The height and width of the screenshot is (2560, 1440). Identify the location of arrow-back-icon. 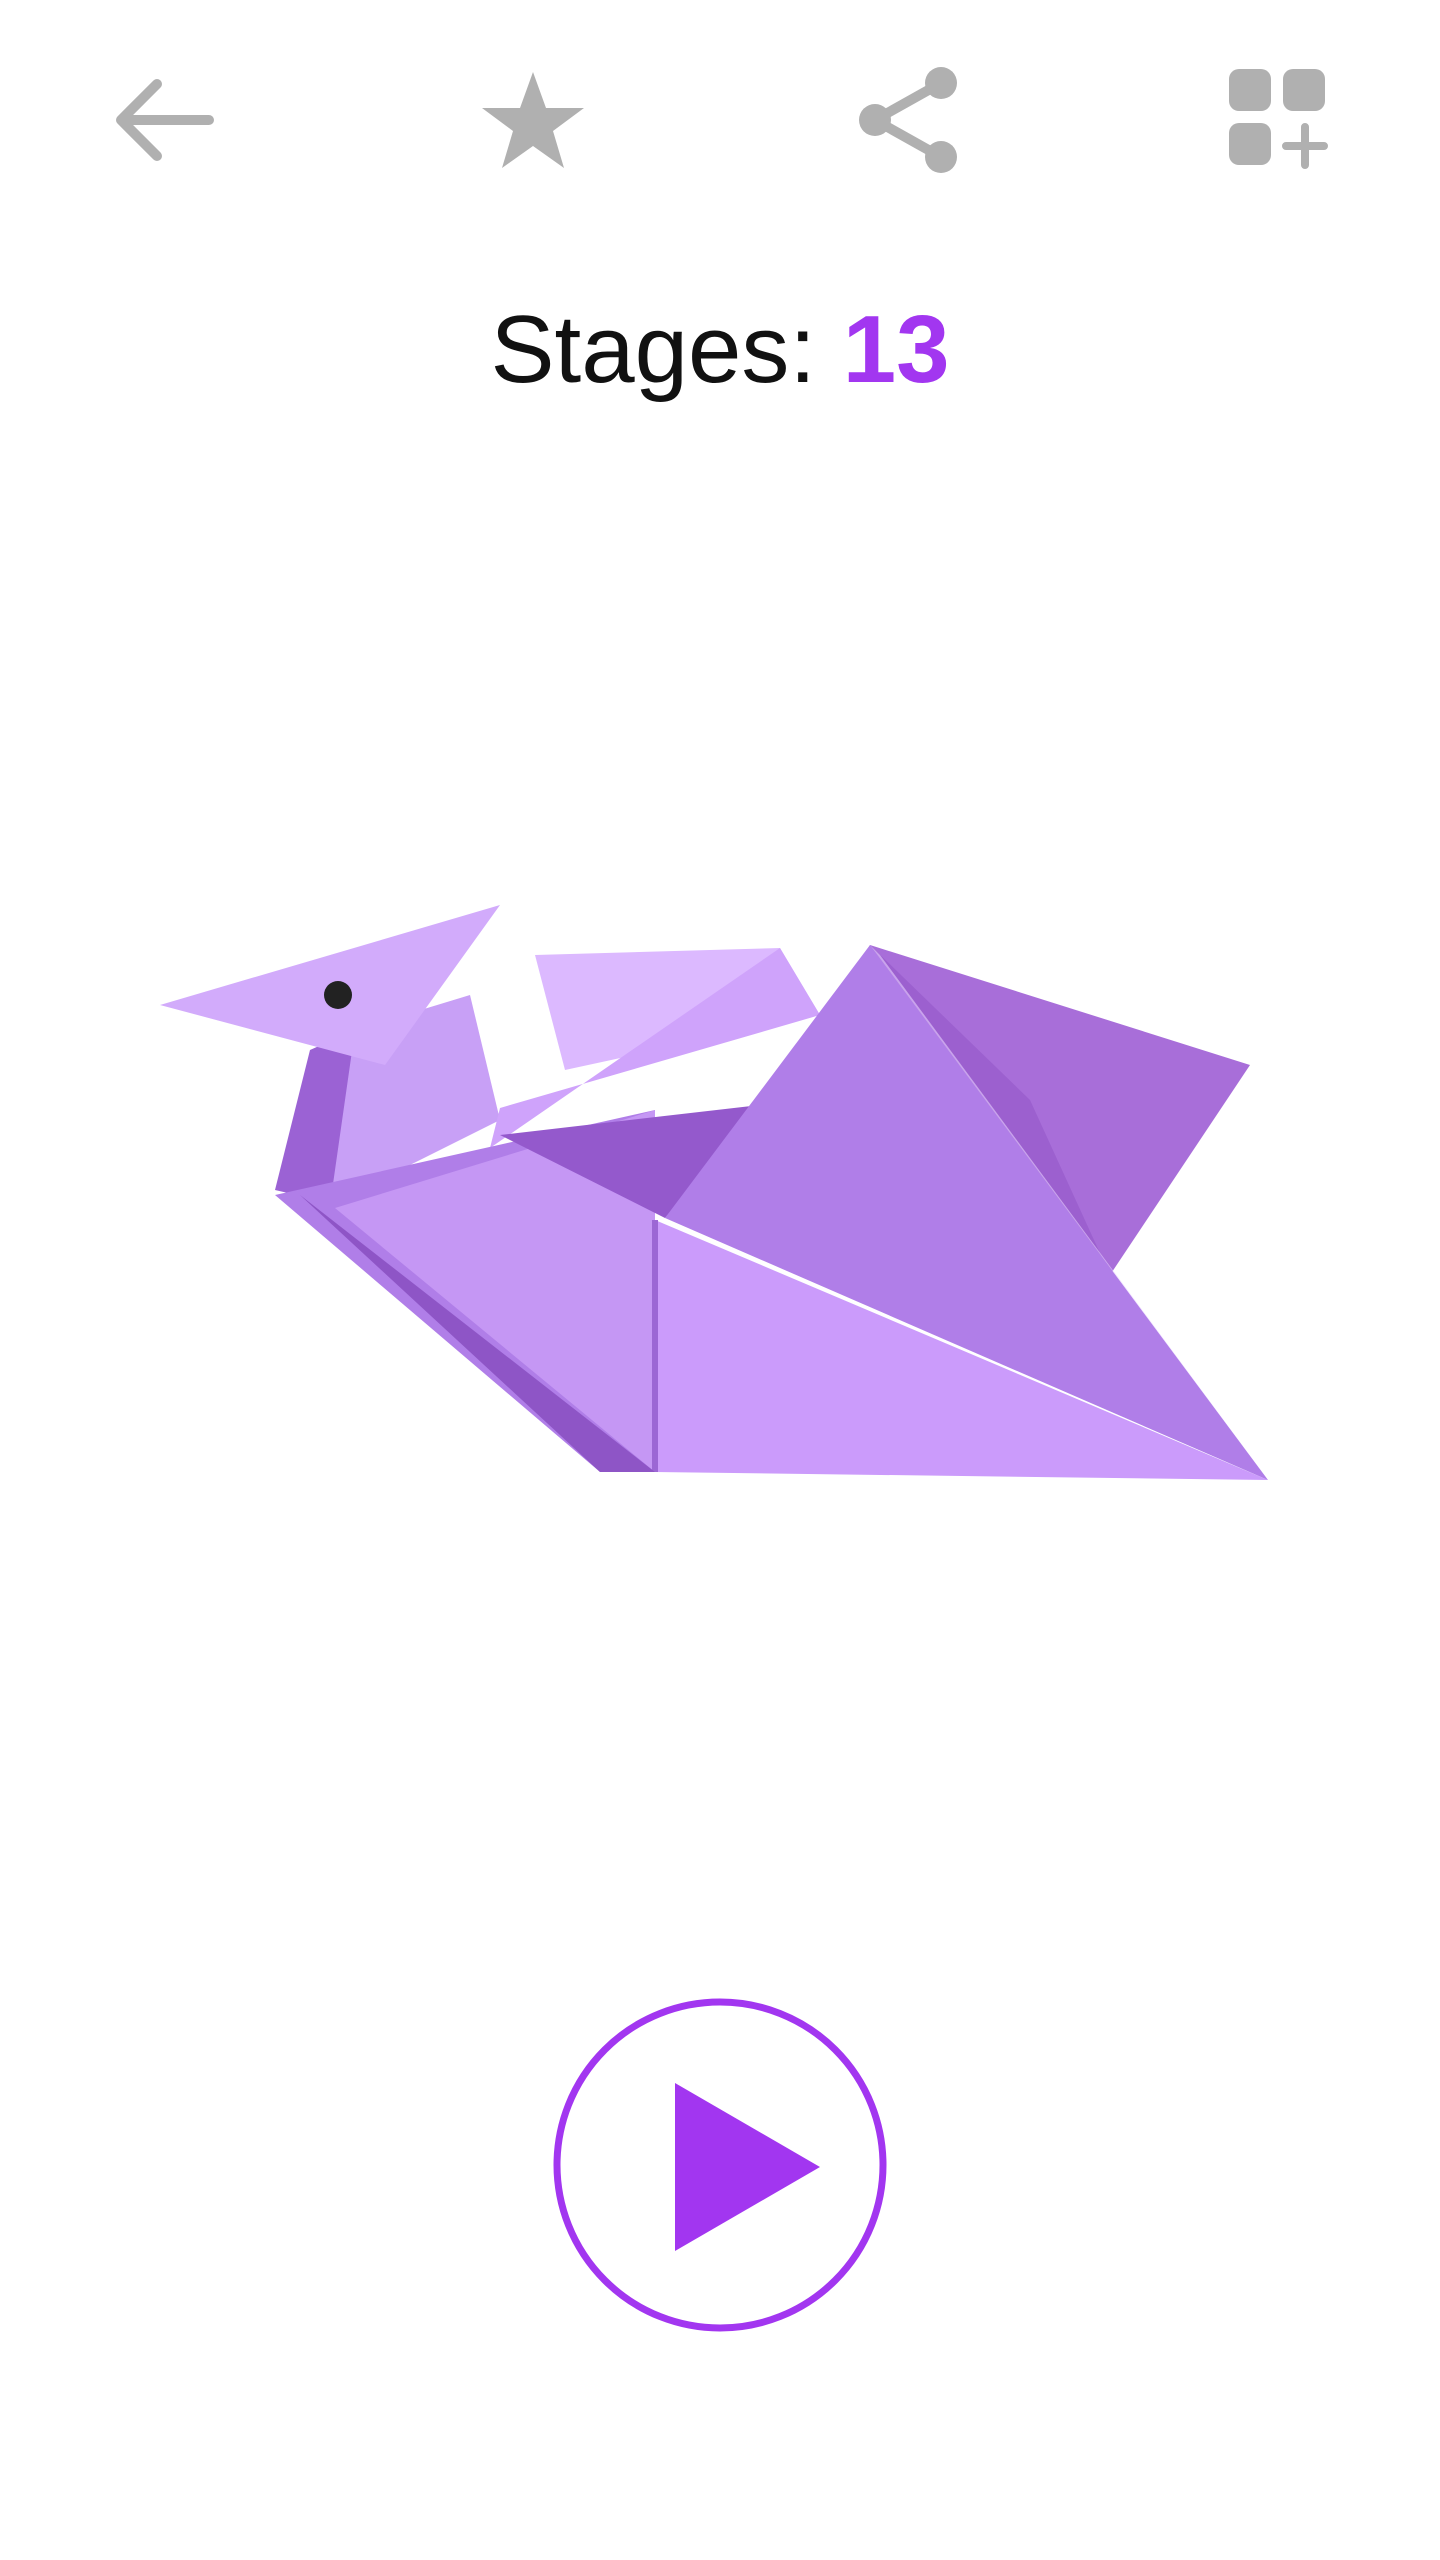
(165, 120).